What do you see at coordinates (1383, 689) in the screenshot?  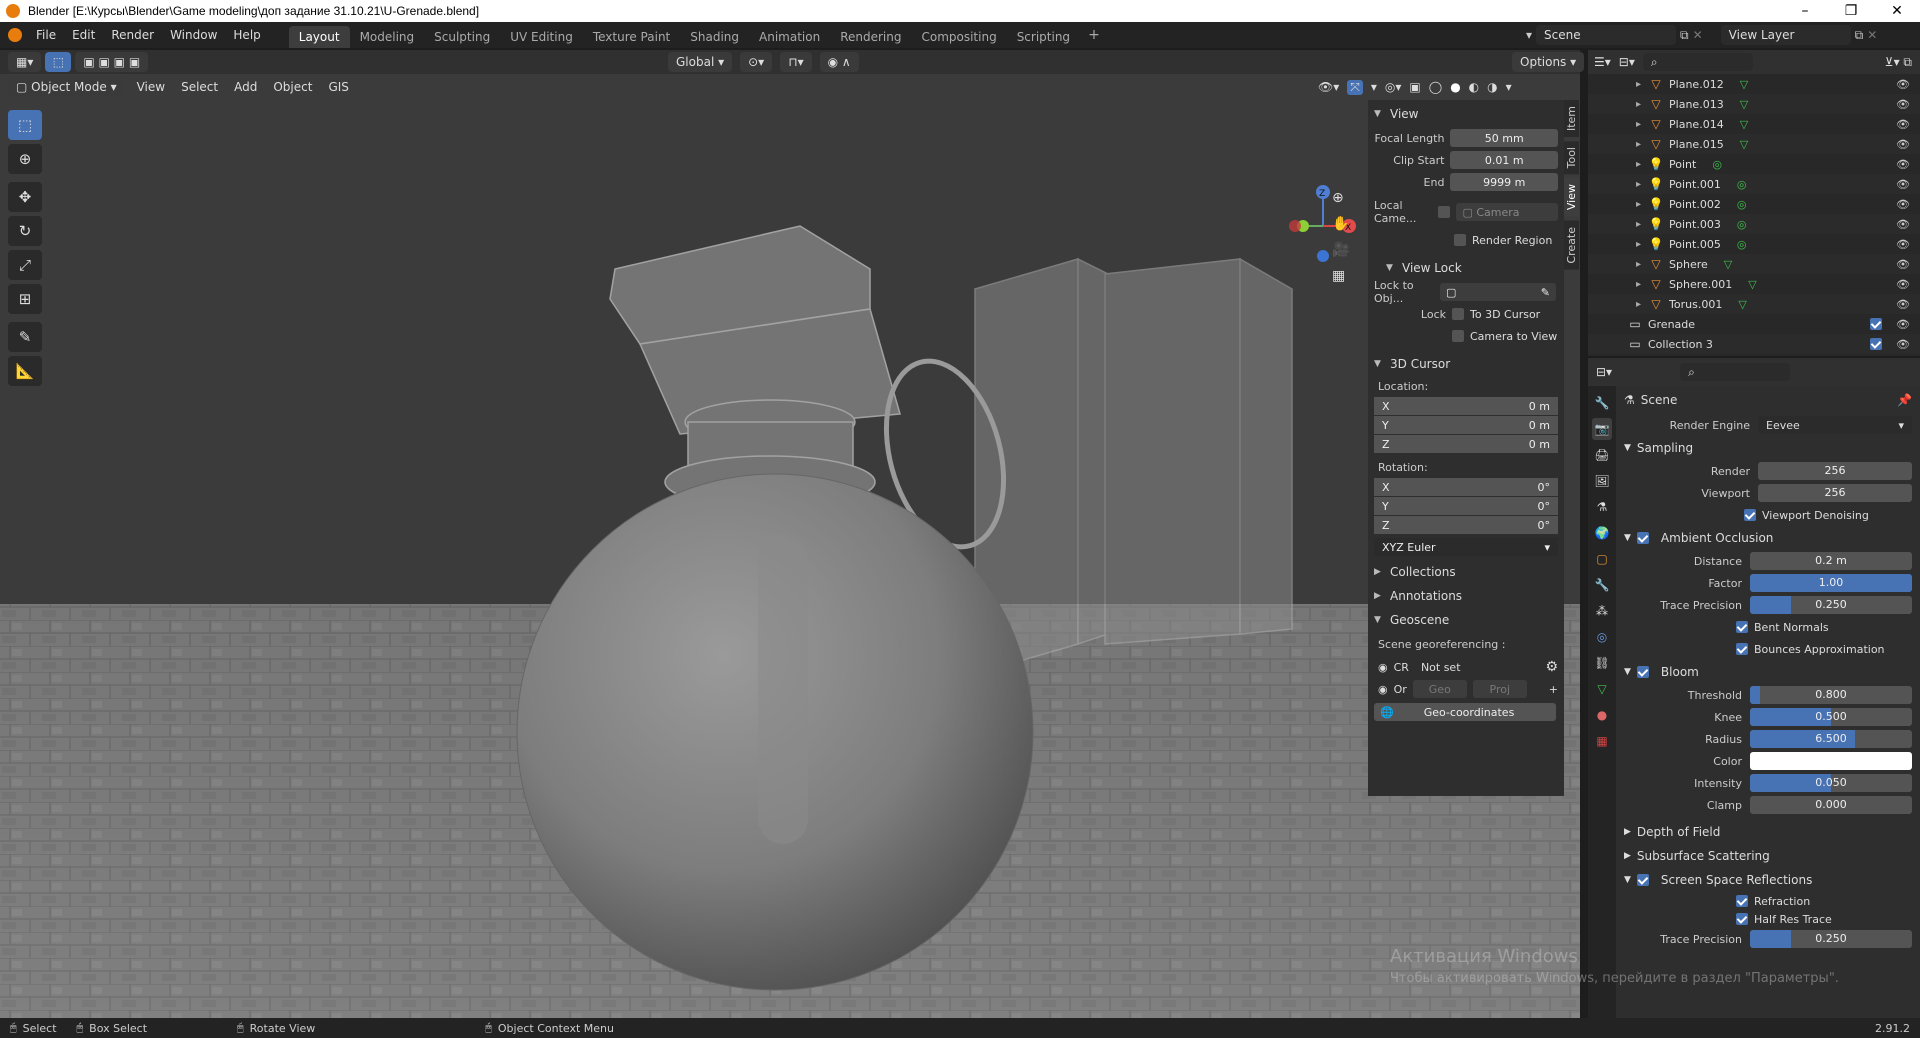 I see `radio-icon: ◉` at bounding box center [1383, 689].